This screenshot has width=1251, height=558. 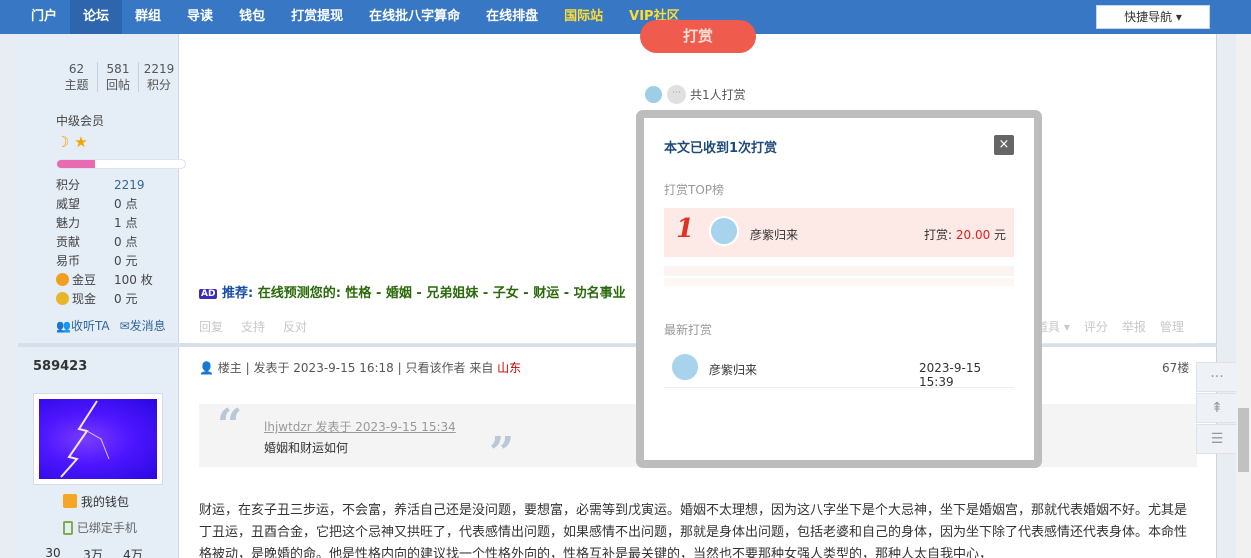 I want to click on action-0: 回复, so click(x=211, y=326).